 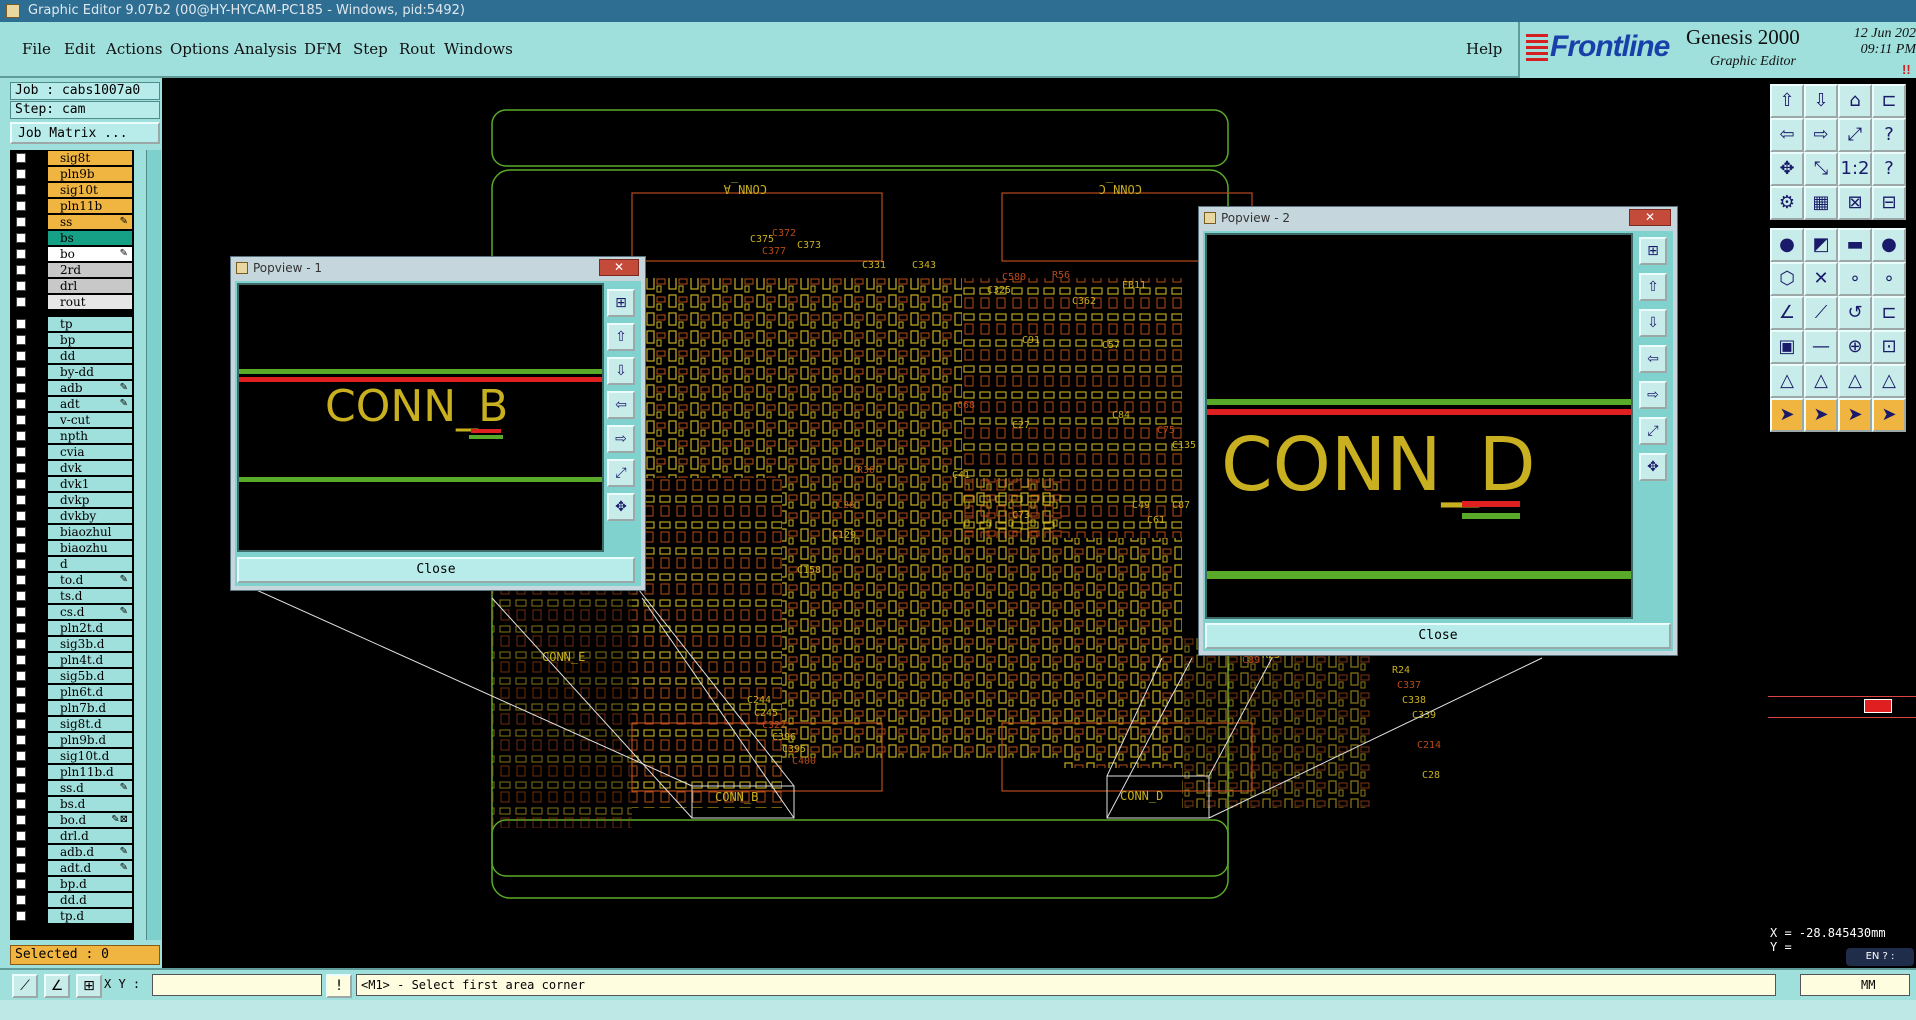 I want to click on tool-button: ⇧, so click(x=1787, y=101).